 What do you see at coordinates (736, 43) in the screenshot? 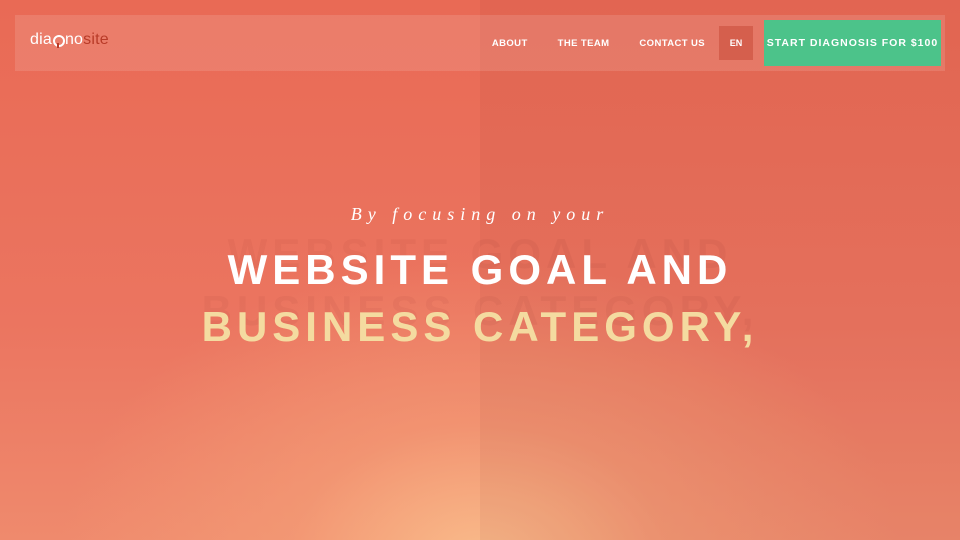
I see `language-selector-button: EN` at bounding box center [736, 43].